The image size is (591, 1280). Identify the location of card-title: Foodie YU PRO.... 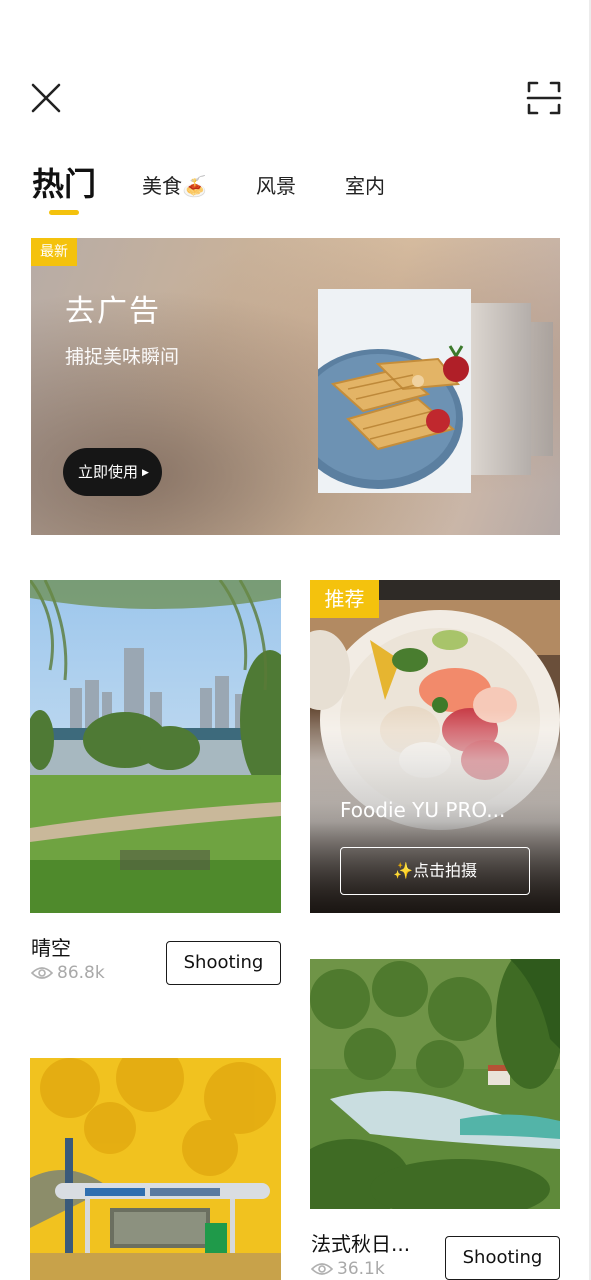
(423, 810).